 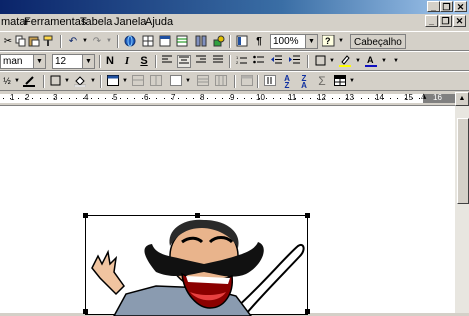 I want to click on restore-window-button: ❐, so click(x=446, y=6).